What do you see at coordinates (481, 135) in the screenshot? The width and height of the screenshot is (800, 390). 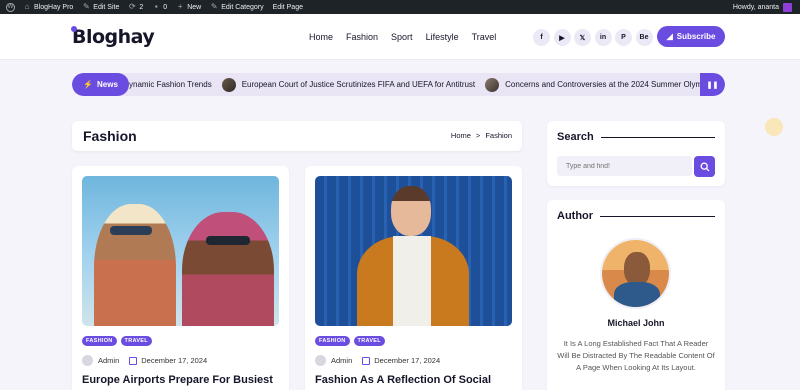 I see `breadcrumb: Home > Fashion` at bounding box center [481, 135].